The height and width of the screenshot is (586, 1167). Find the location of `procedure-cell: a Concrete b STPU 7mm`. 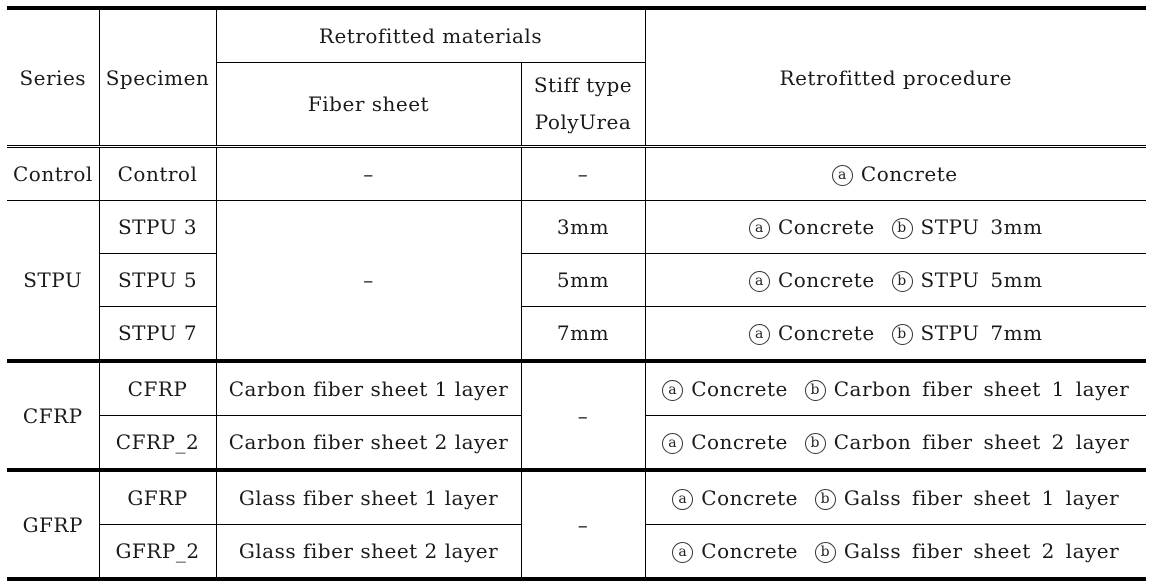

procedure-cell: a Concrete b STPU 7mm is located at coordinates (895, 334).